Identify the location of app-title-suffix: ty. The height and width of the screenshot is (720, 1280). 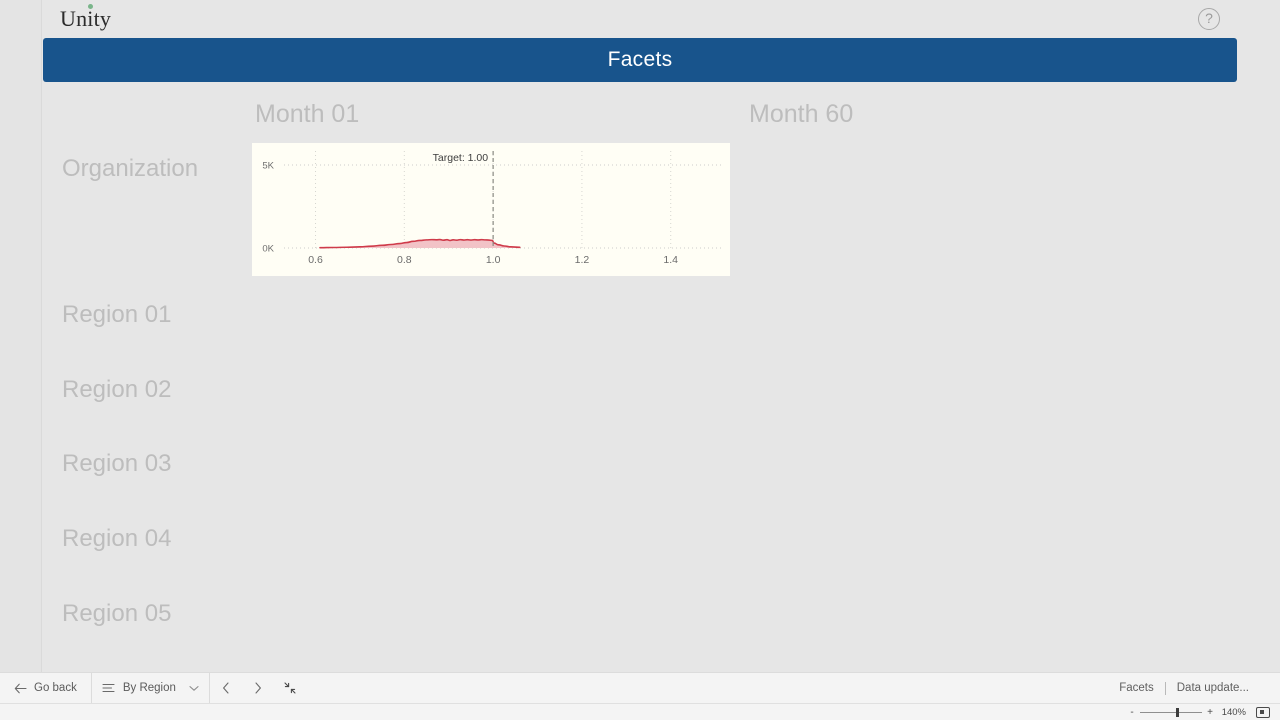
(102, 18).